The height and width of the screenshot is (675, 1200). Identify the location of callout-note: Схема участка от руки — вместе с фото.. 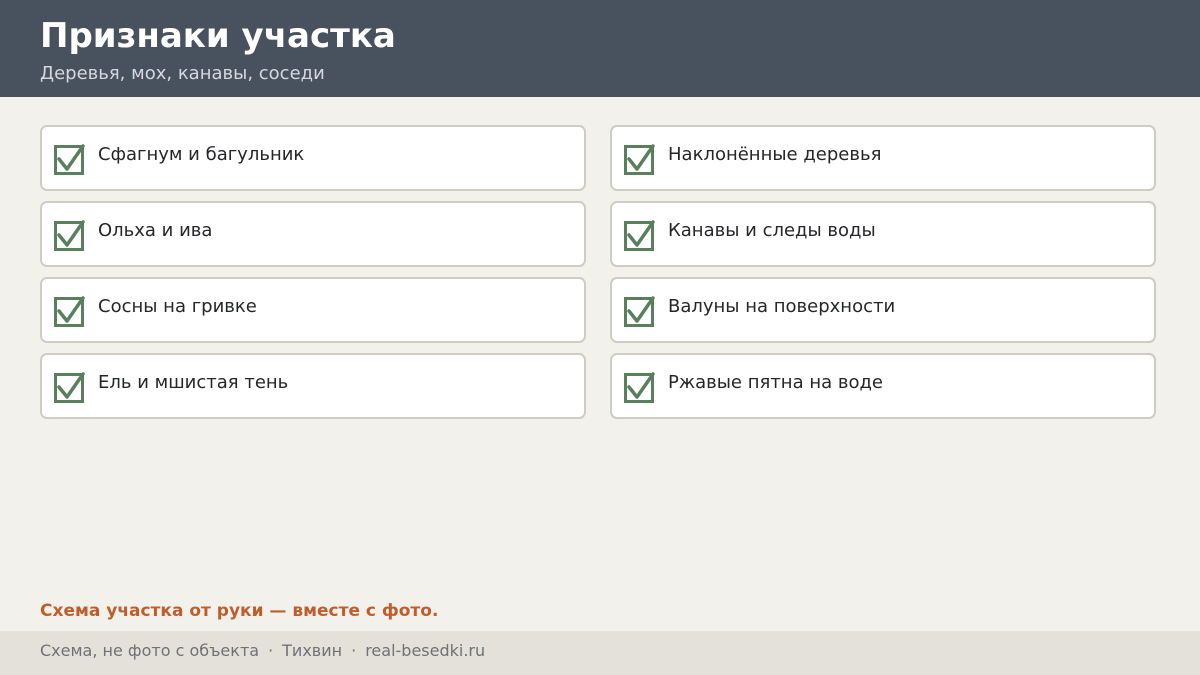
(239, 611).